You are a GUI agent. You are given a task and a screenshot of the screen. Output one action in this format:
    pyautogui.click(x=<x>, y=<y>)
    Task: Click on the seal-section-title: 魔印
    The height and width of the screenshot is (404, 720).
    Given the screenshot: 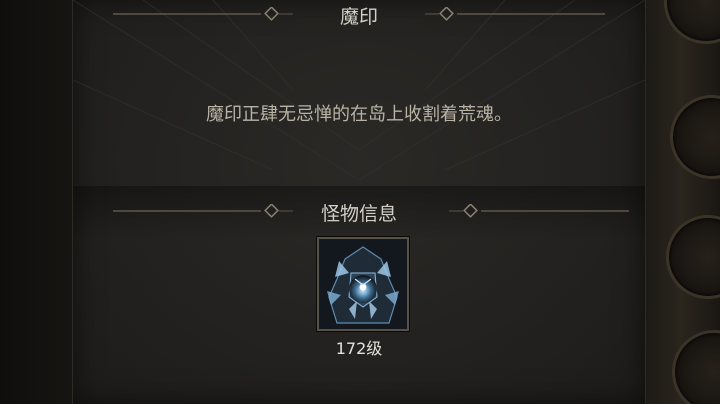 What is the action you would take?
    pyautogui.click(x=358, y=17)
    